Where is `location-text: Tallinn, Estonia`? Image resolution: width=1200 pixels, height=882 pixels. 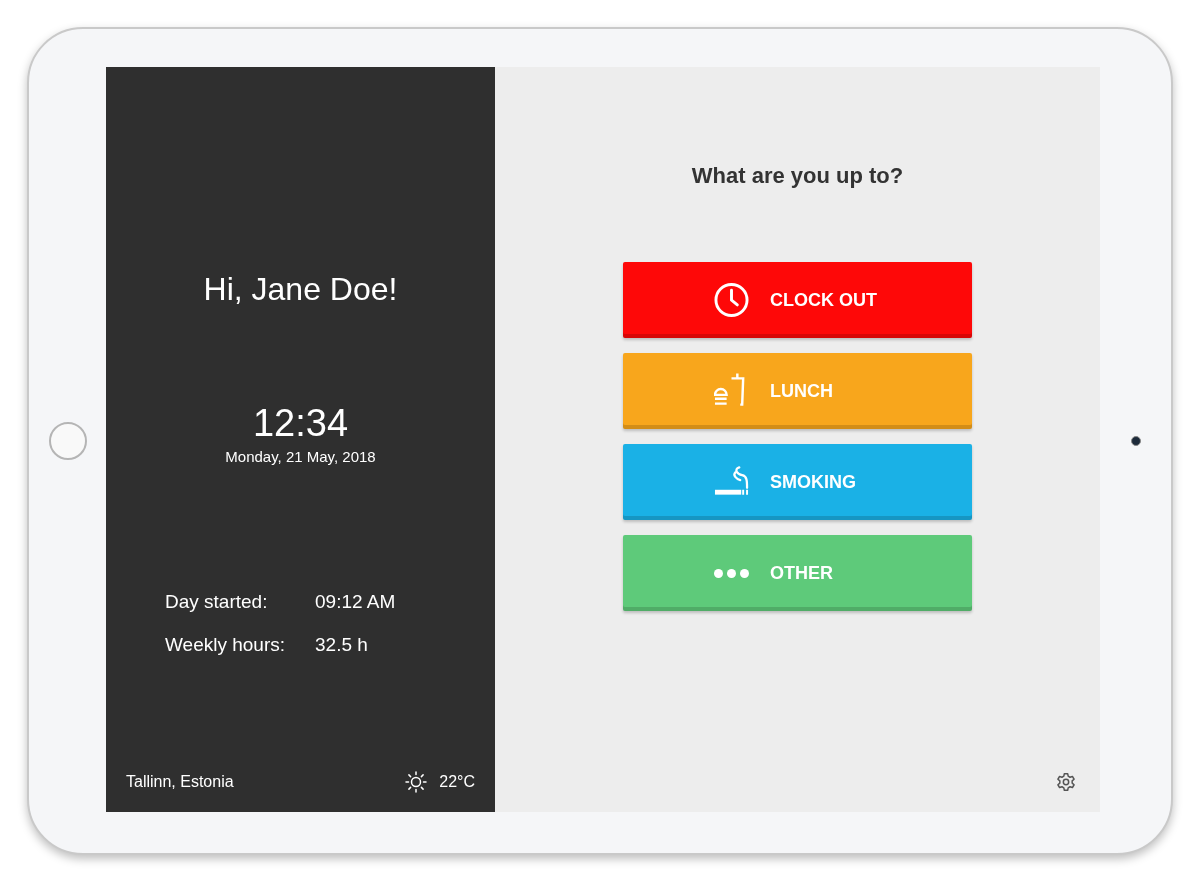 location-text: Tallinn, Estonia is located at coordinates (180, 782).